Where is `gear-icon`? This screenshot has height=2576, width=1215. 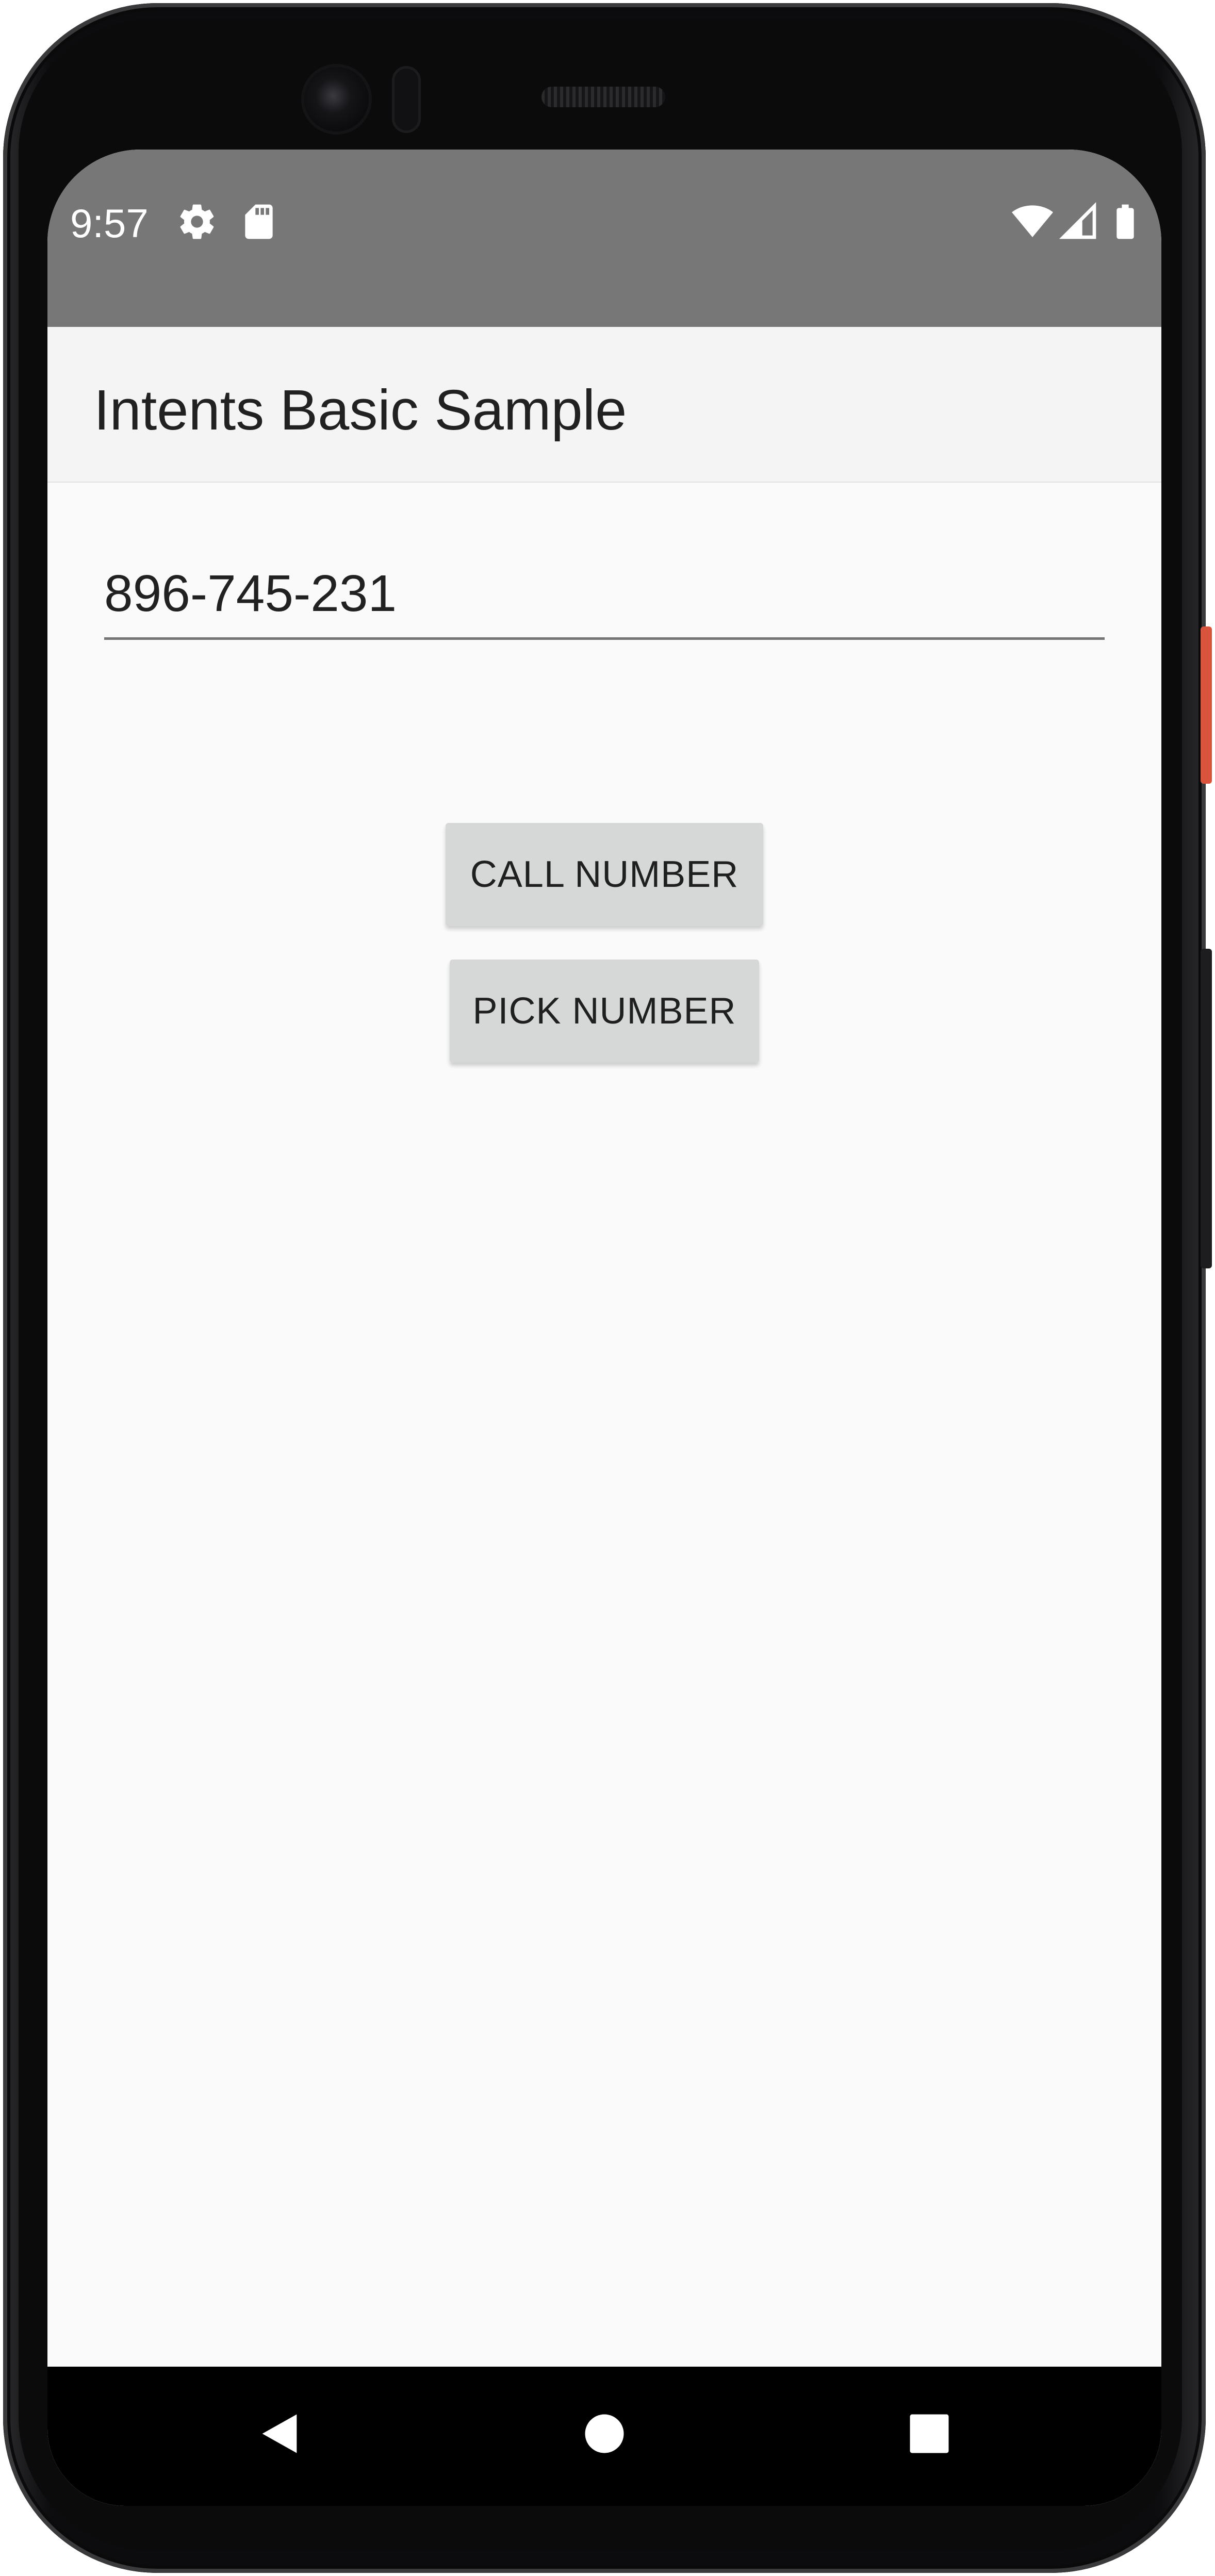 gear-icon is located at coordinates (197, 222).